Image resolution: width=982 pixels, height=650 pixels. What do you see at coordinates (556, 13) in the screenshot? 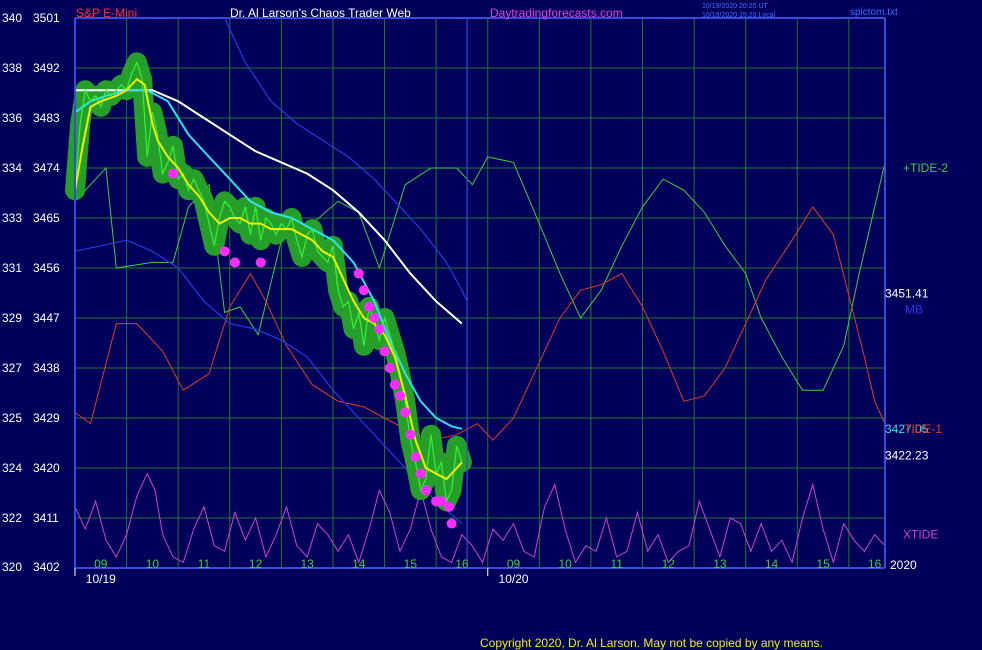
I see `site-link: Daytradingforecasts.com` at bounding box center [556, 13].